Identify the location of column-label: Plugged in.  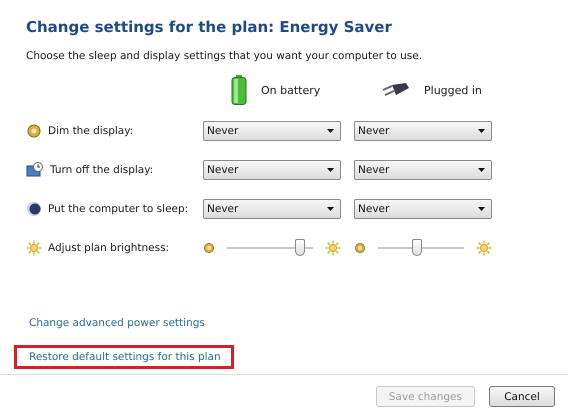
(453, 90).